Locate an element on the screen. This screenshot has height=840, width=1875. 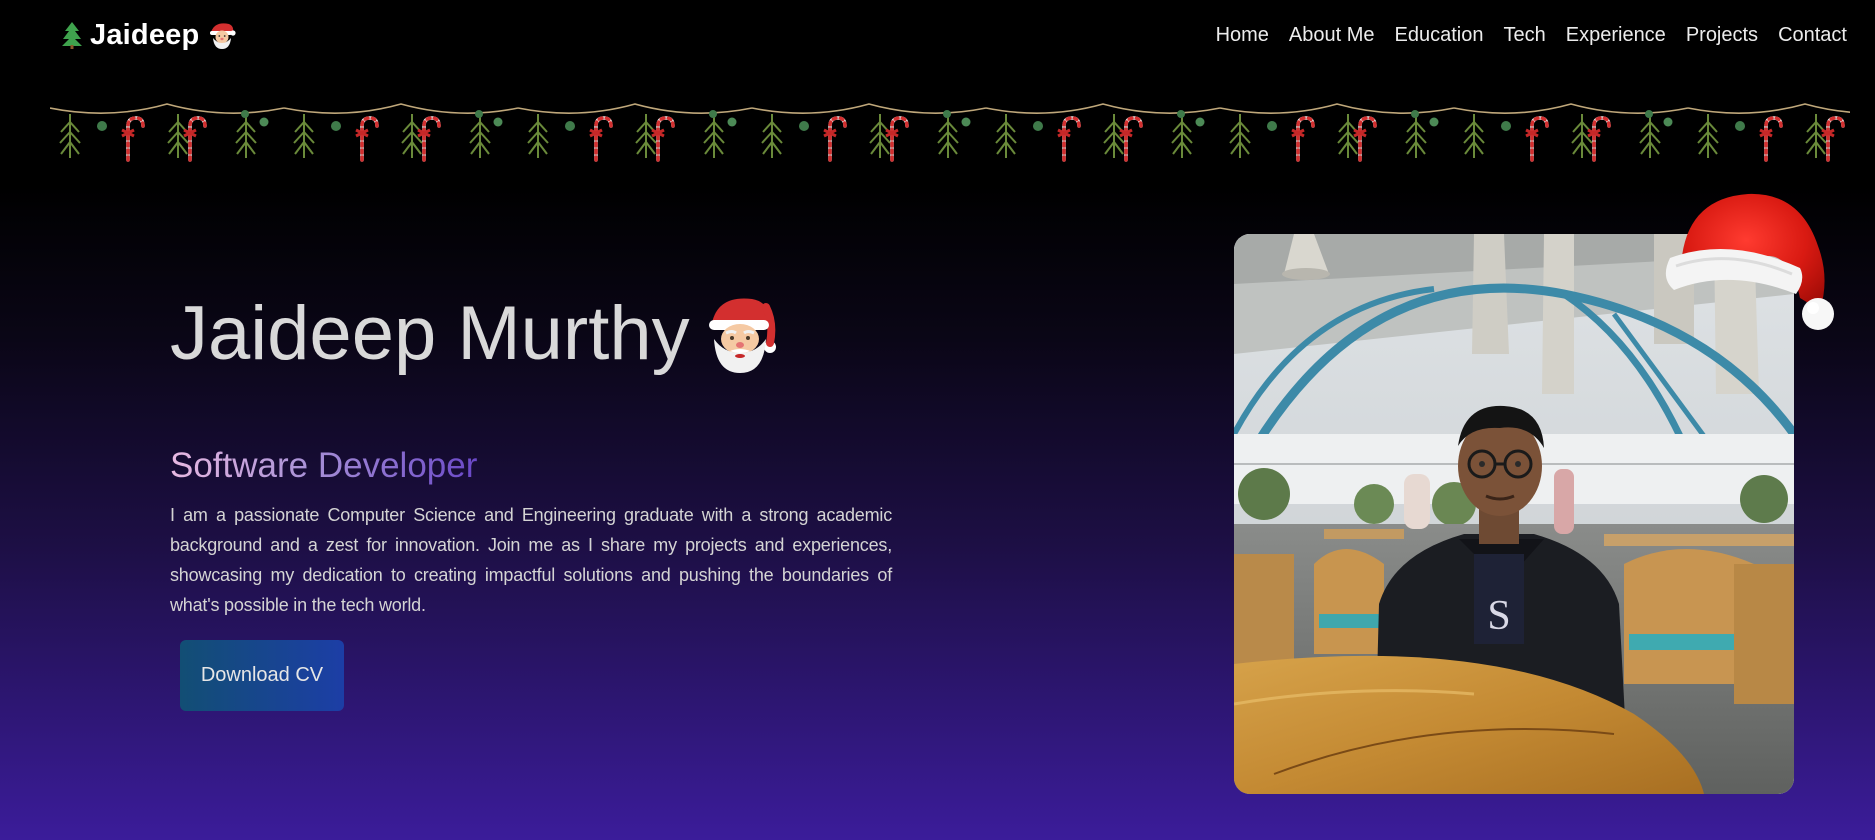
santa-hat-icon is located at coordinates (1749, 261).